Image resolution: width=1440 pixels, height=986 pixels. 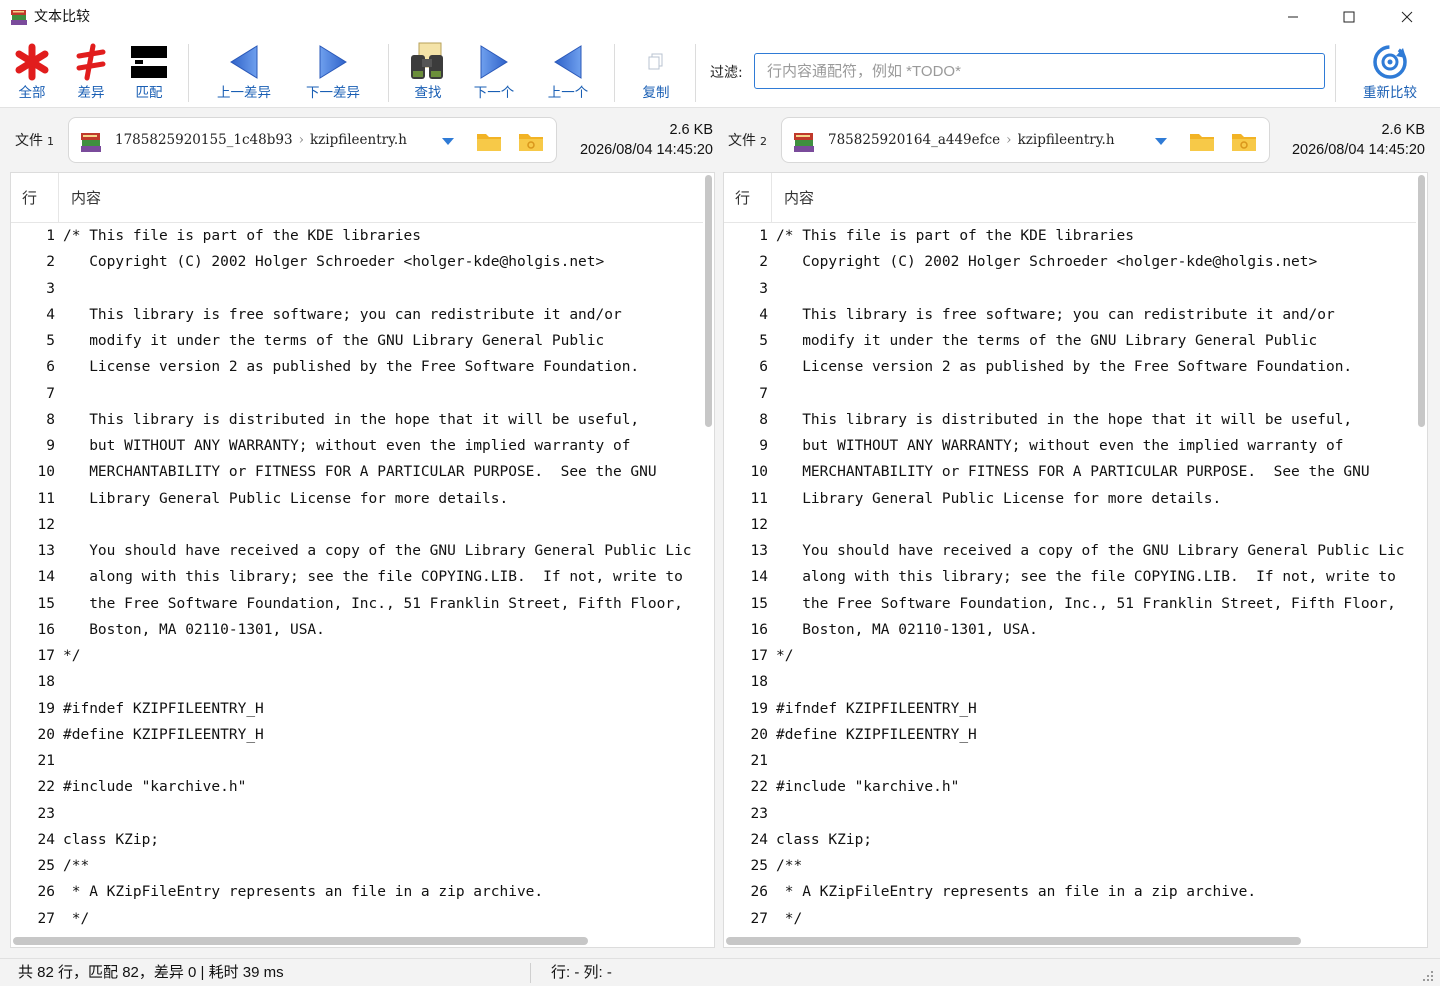 What do you see at coordinates (568, 72) in the screenshot?
I see `find-prev-button: 上一个` at bounding box center [568, 72].